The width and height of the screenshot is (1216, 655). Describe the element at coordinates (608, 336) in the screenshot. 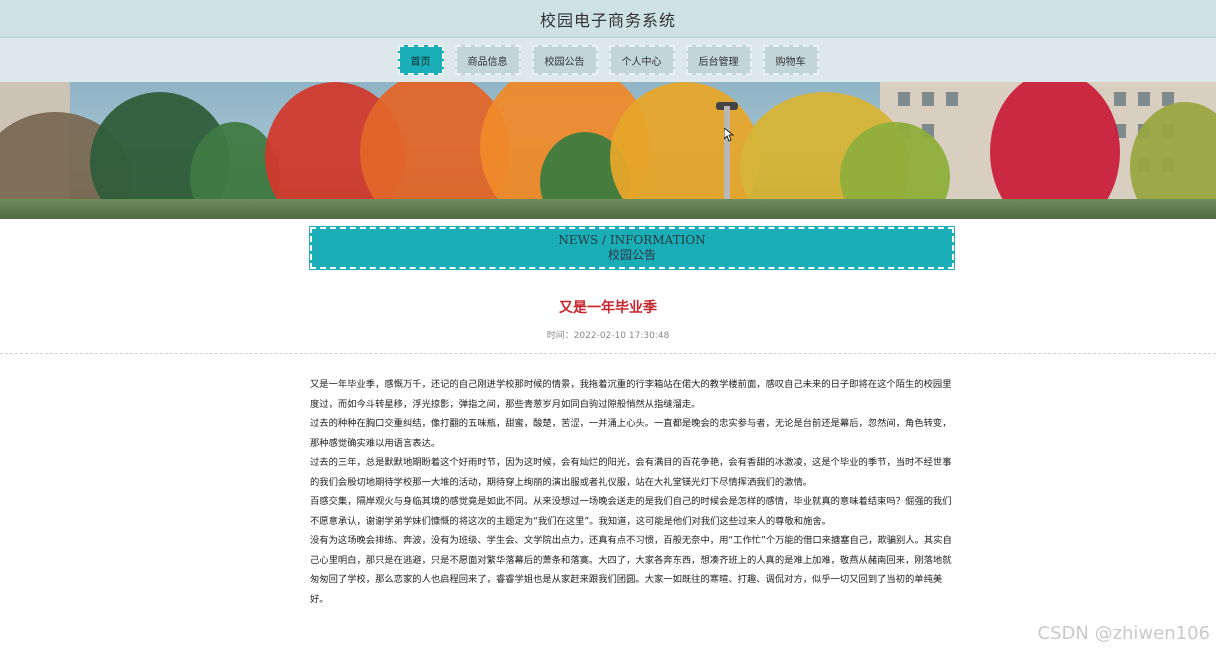

I see `article-timestamp: 时间：2022-02-10 17:30:48` at that location.